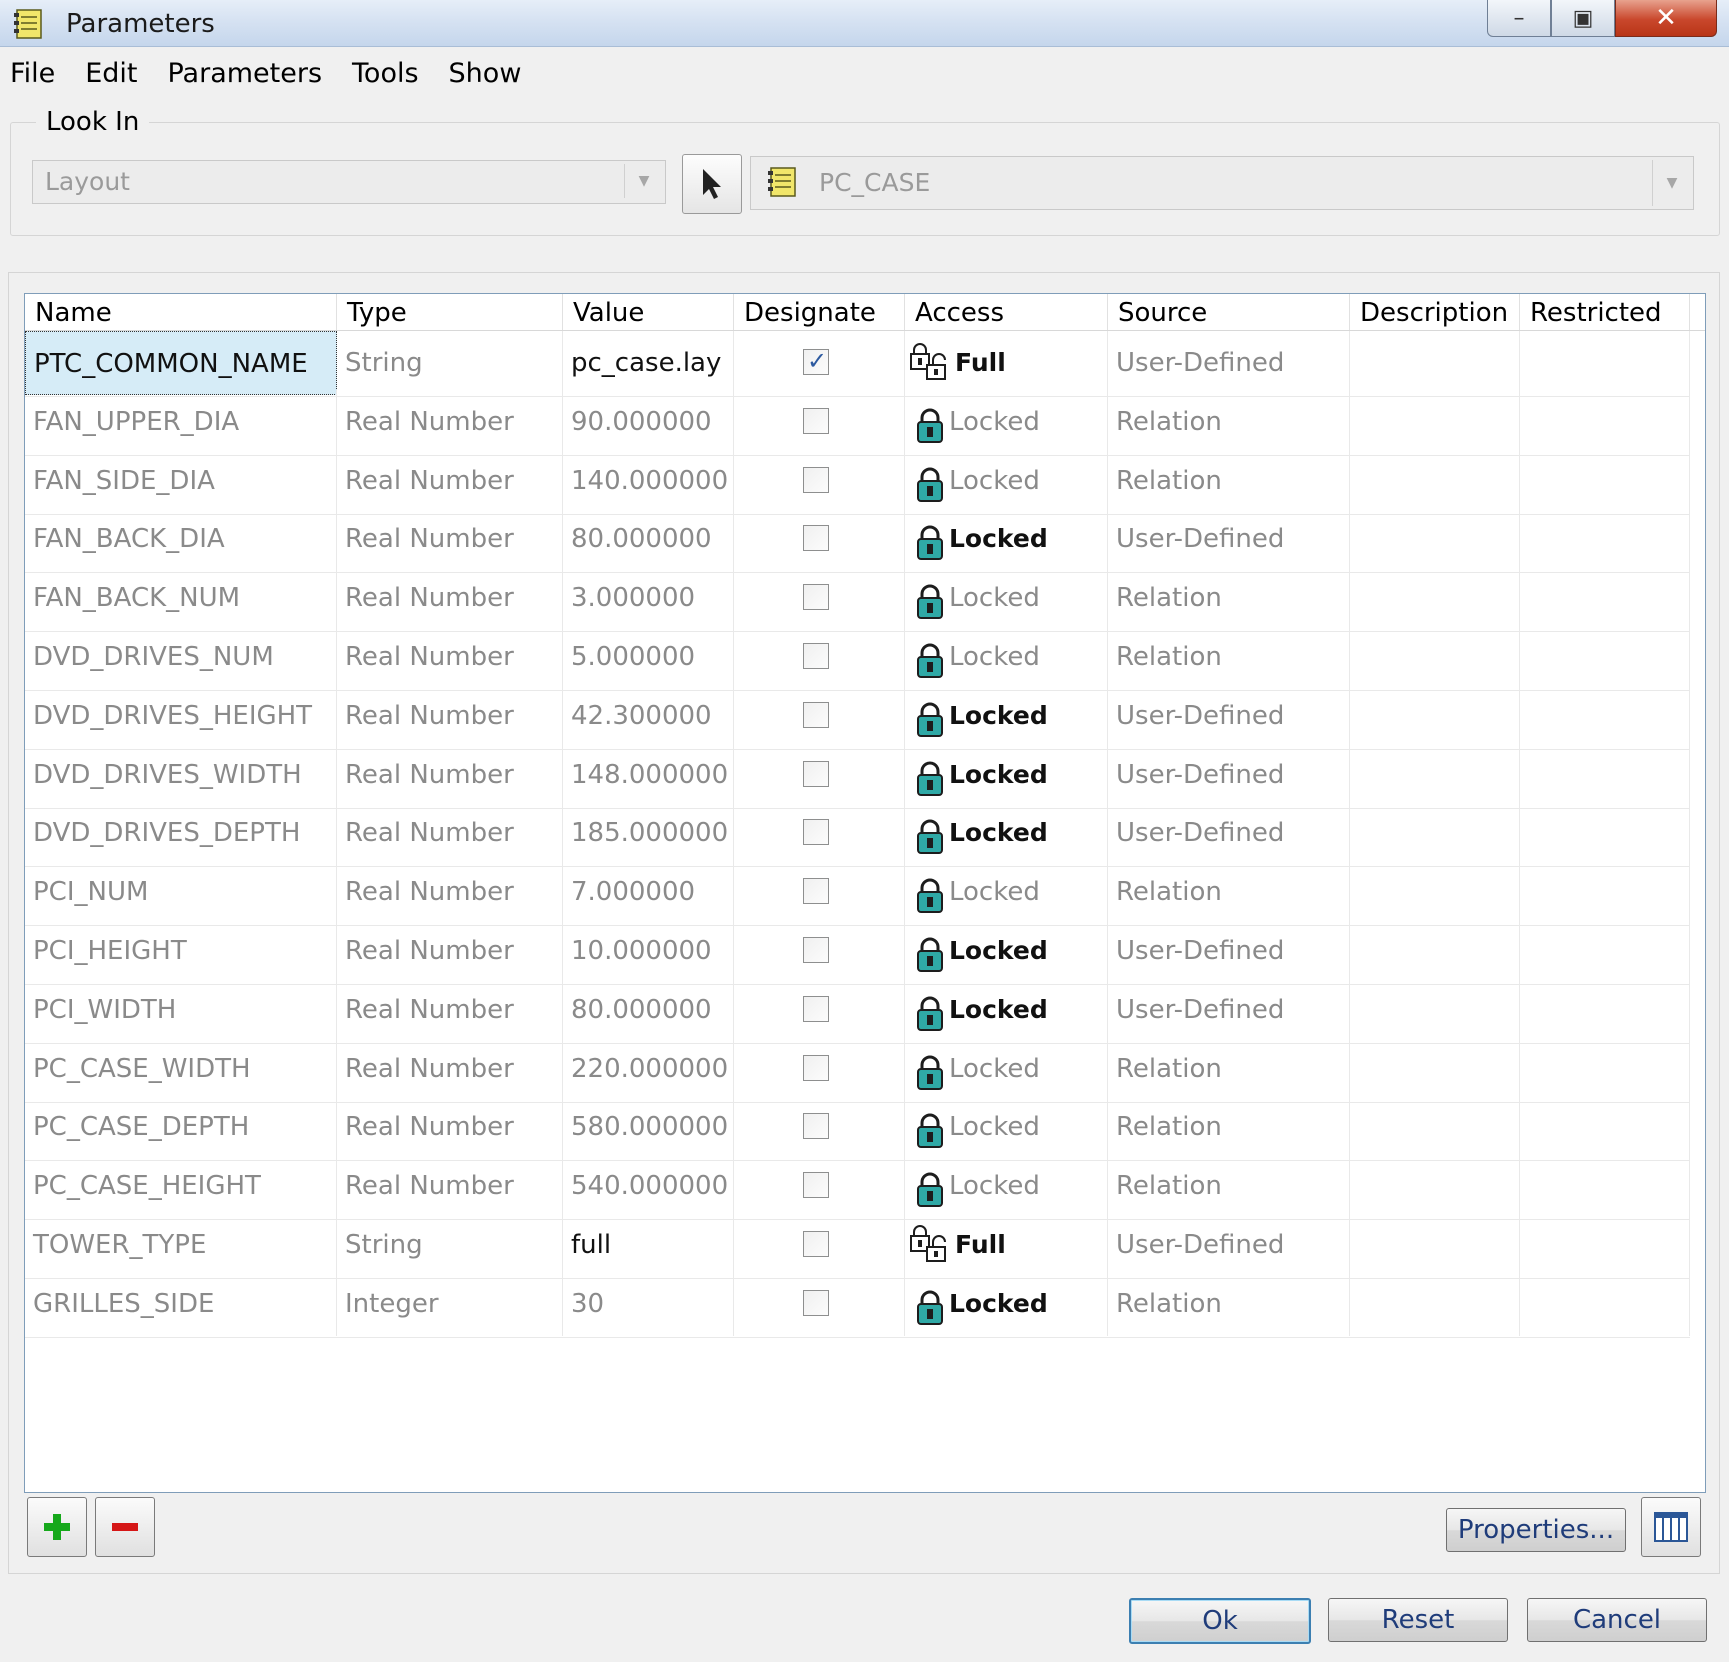  Describe the element at coordinates (1220, 1621) in the screenshot. I see `ok-button: Ok` at that location.